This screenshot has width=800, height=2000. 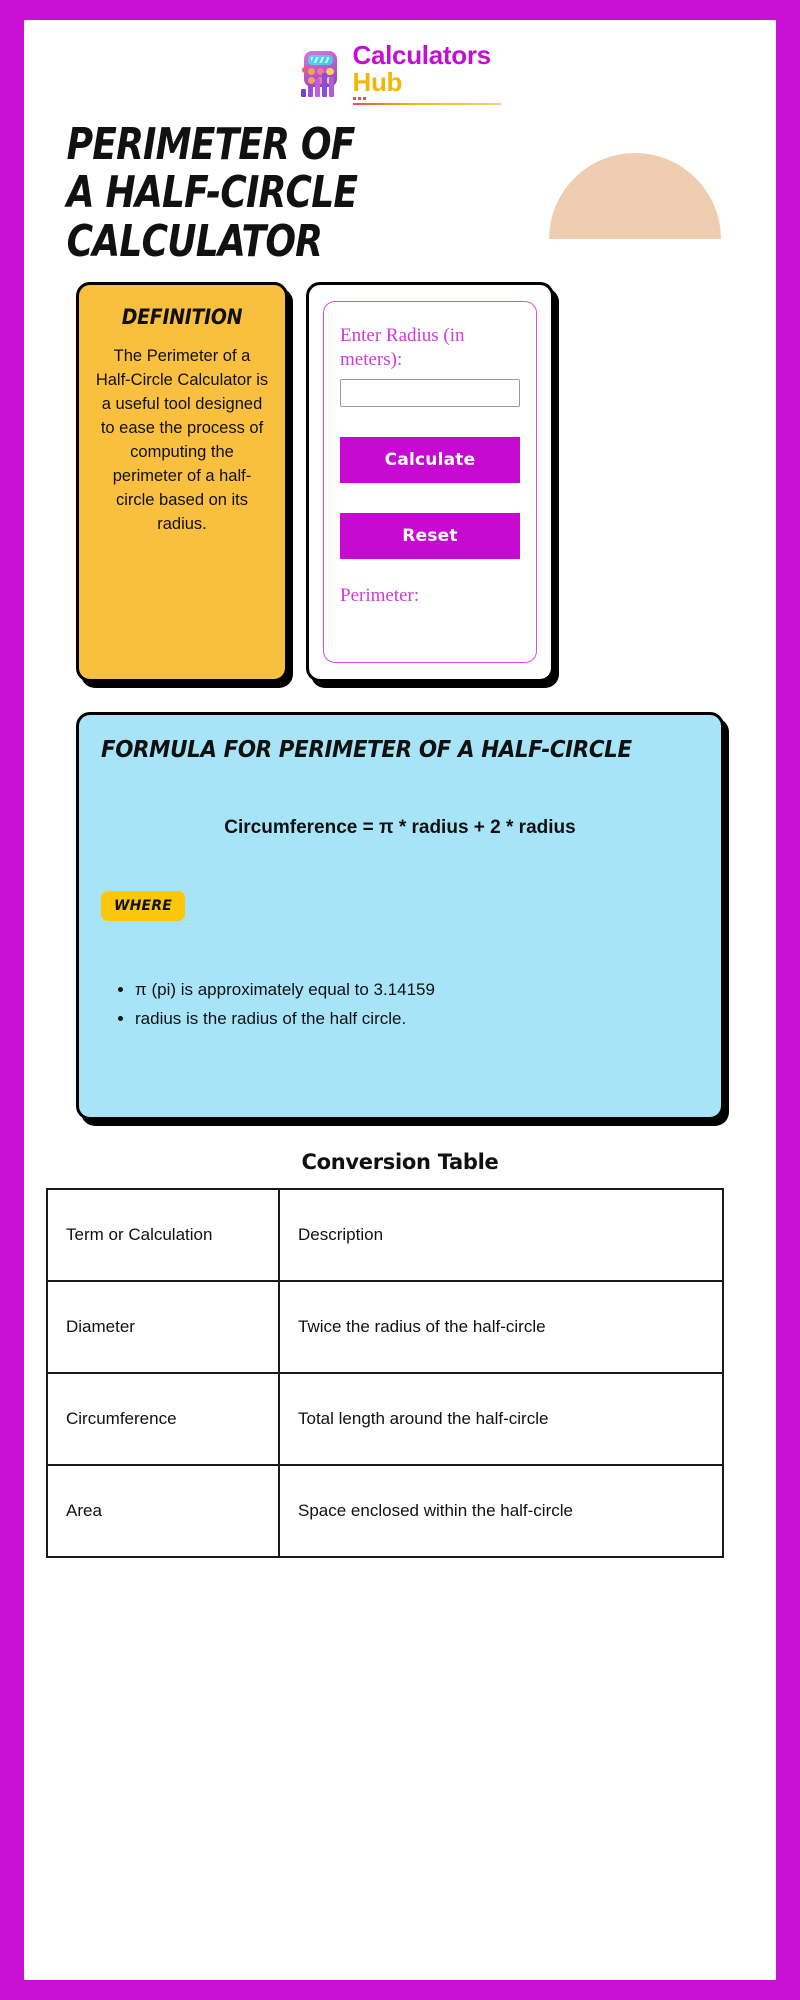 I want to click on table-cell-description: Twice the radius of the half-circle, so click(x=501, y=1327).